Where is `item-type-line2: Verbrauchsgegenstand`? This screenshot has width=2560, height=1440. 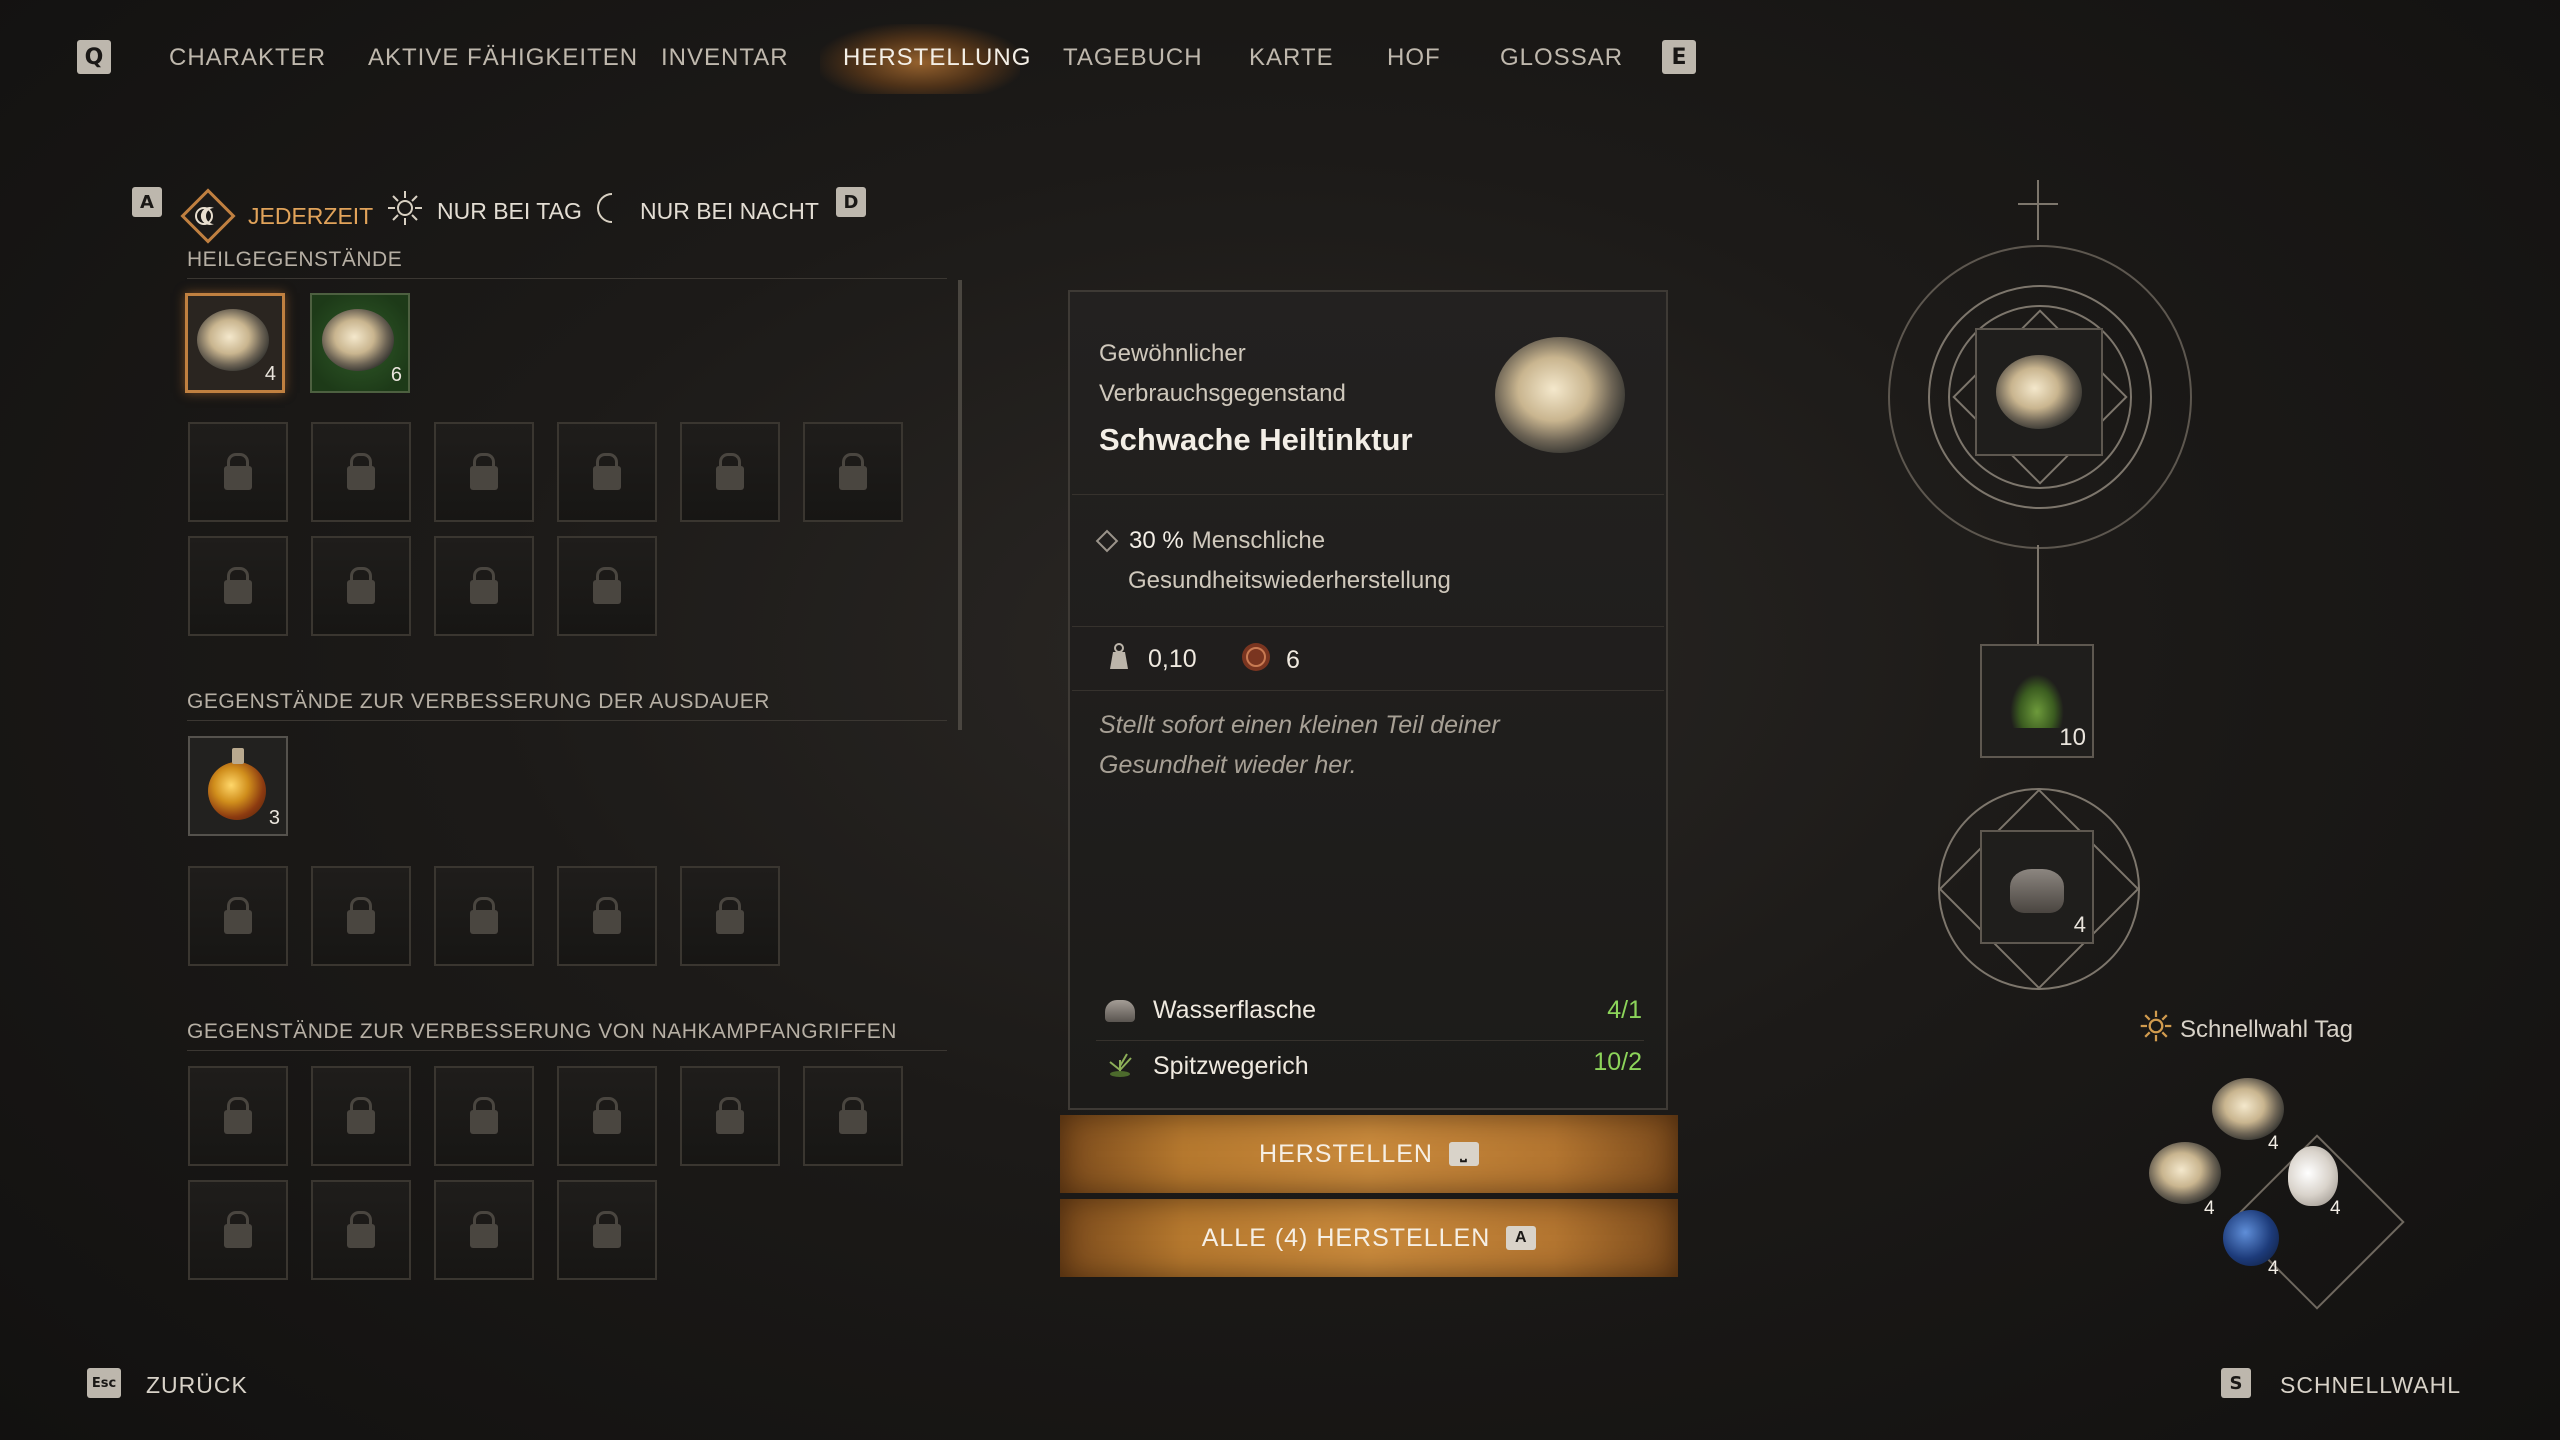
item-type-line2: Verbrauchsgegenstand is located at coordinates (1222, 393).